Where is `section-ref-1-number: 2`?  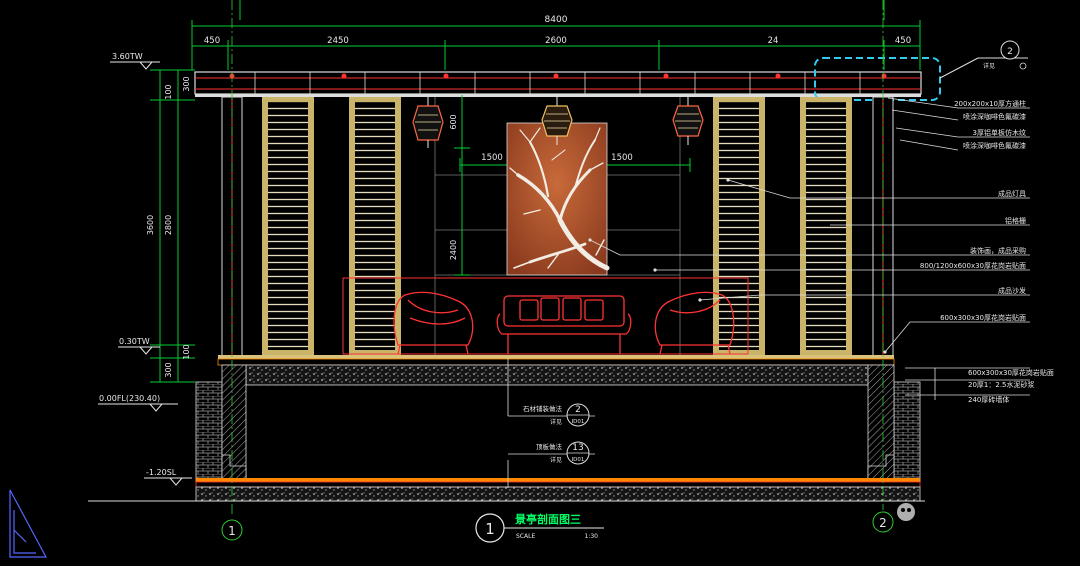 section-ref-1-number: 2 is located at coordinates (578, 410).